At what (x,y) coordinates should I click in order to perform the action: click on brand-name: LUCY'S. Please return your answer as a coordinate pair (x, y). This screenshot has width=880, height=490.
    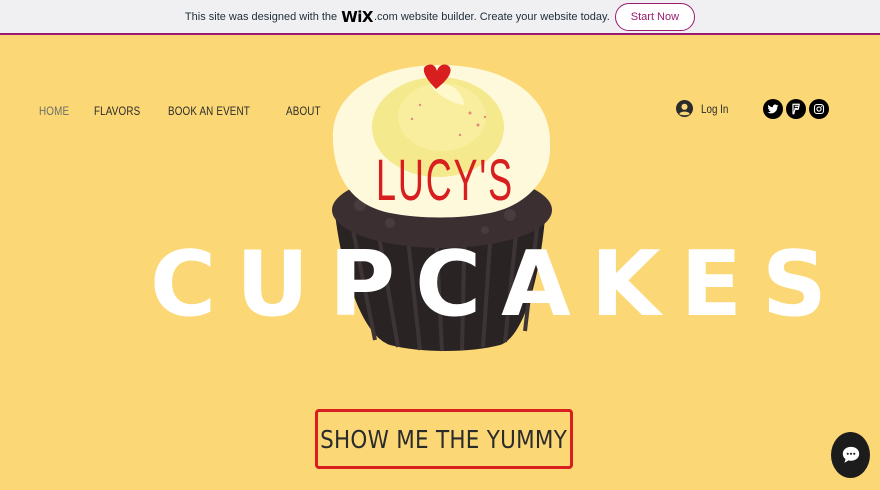
    Looking at the image, I should click on (445, 180).